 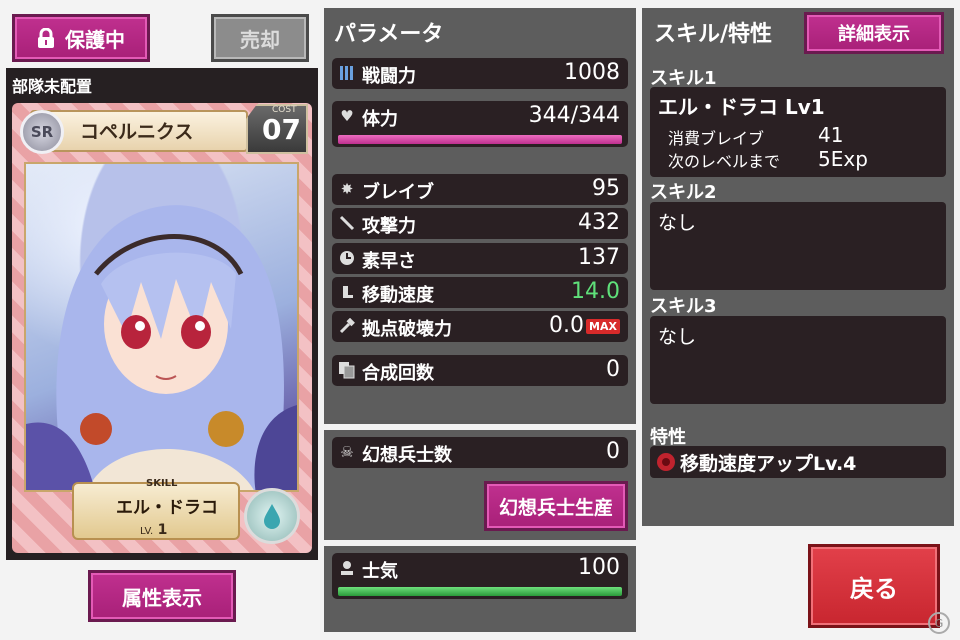 I want to click on protect-button: 保護中, so click(x=81, y=38).